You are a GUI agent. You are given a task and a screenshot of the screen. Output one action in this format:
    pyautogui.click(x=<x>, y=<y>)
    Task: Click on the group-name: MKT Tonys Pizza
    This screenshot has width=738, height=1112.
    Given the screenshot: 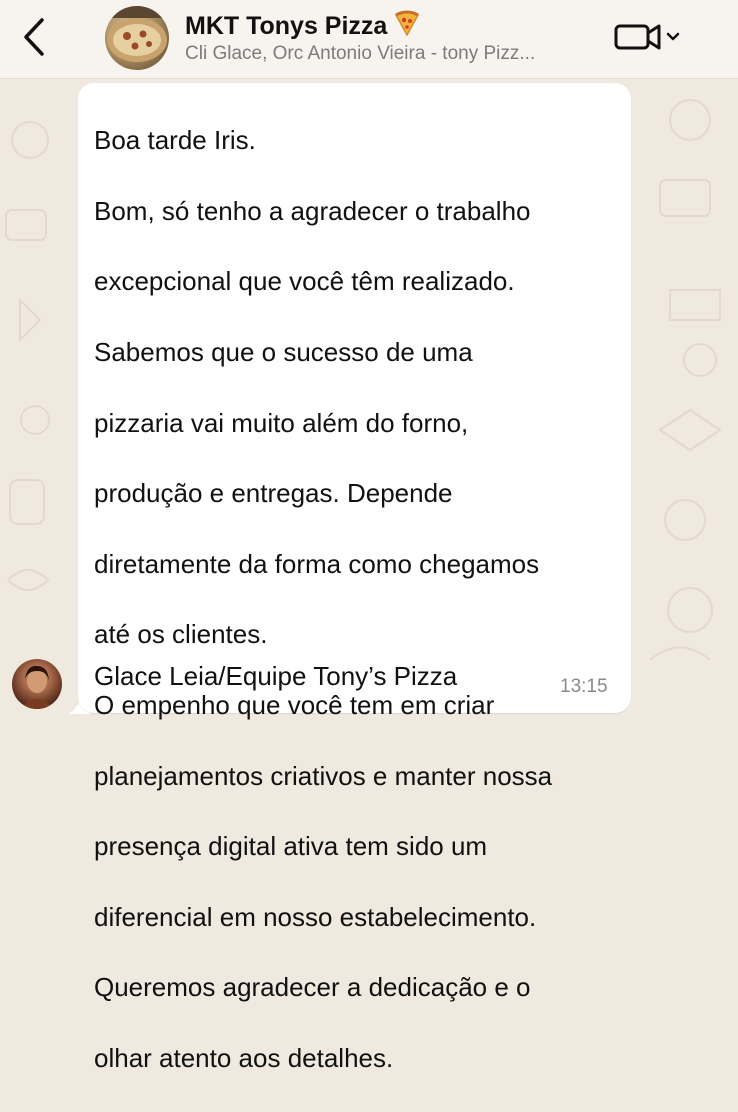 What is the action you would take?
    pyautogui.click(x=286, y=26)
    